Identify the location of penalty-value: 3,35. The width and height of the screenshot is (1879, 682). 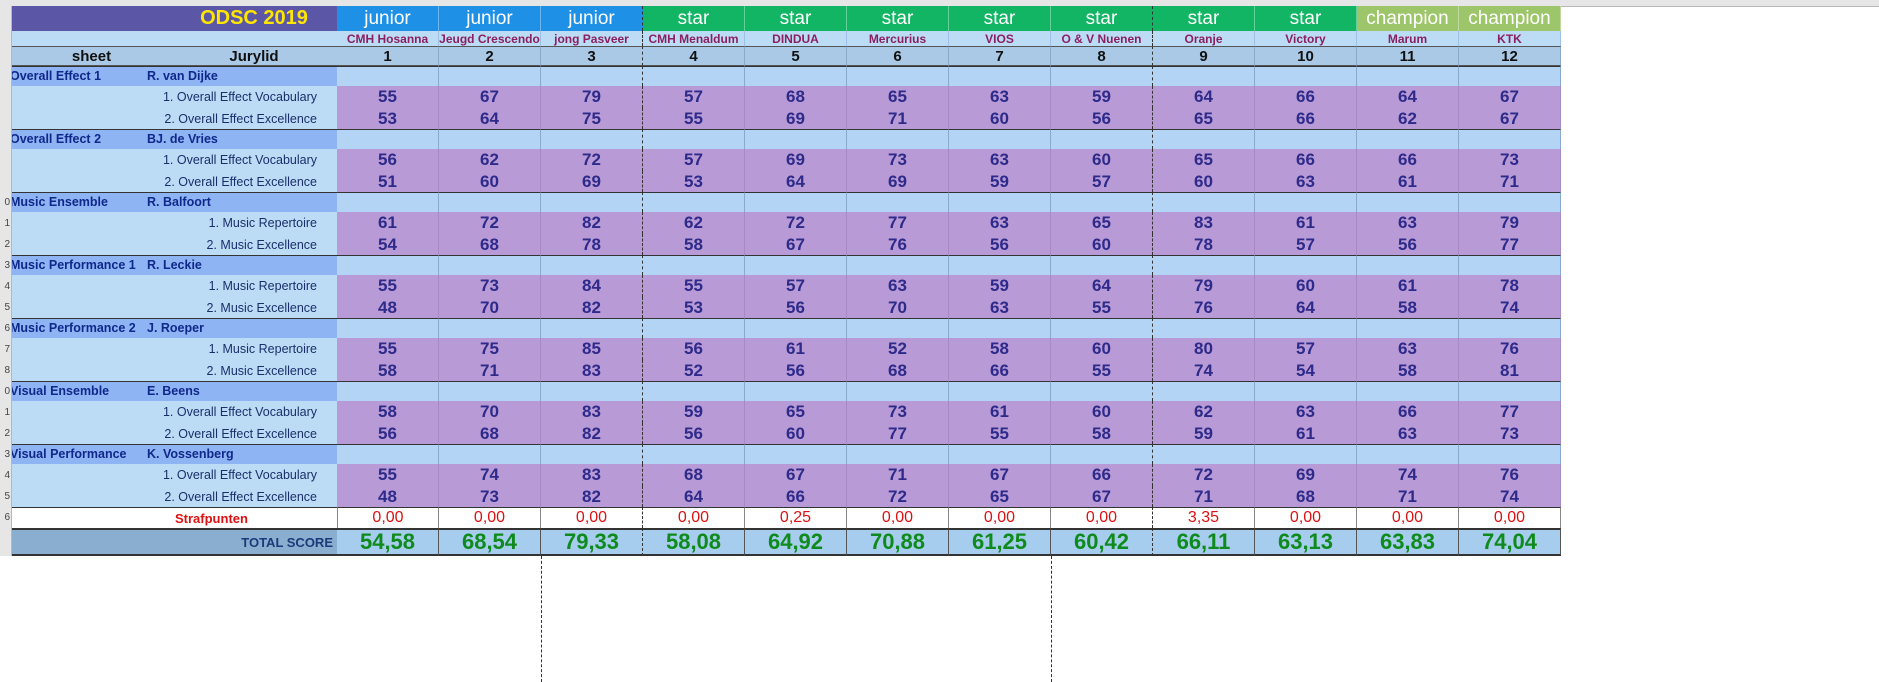
(1204, 517).